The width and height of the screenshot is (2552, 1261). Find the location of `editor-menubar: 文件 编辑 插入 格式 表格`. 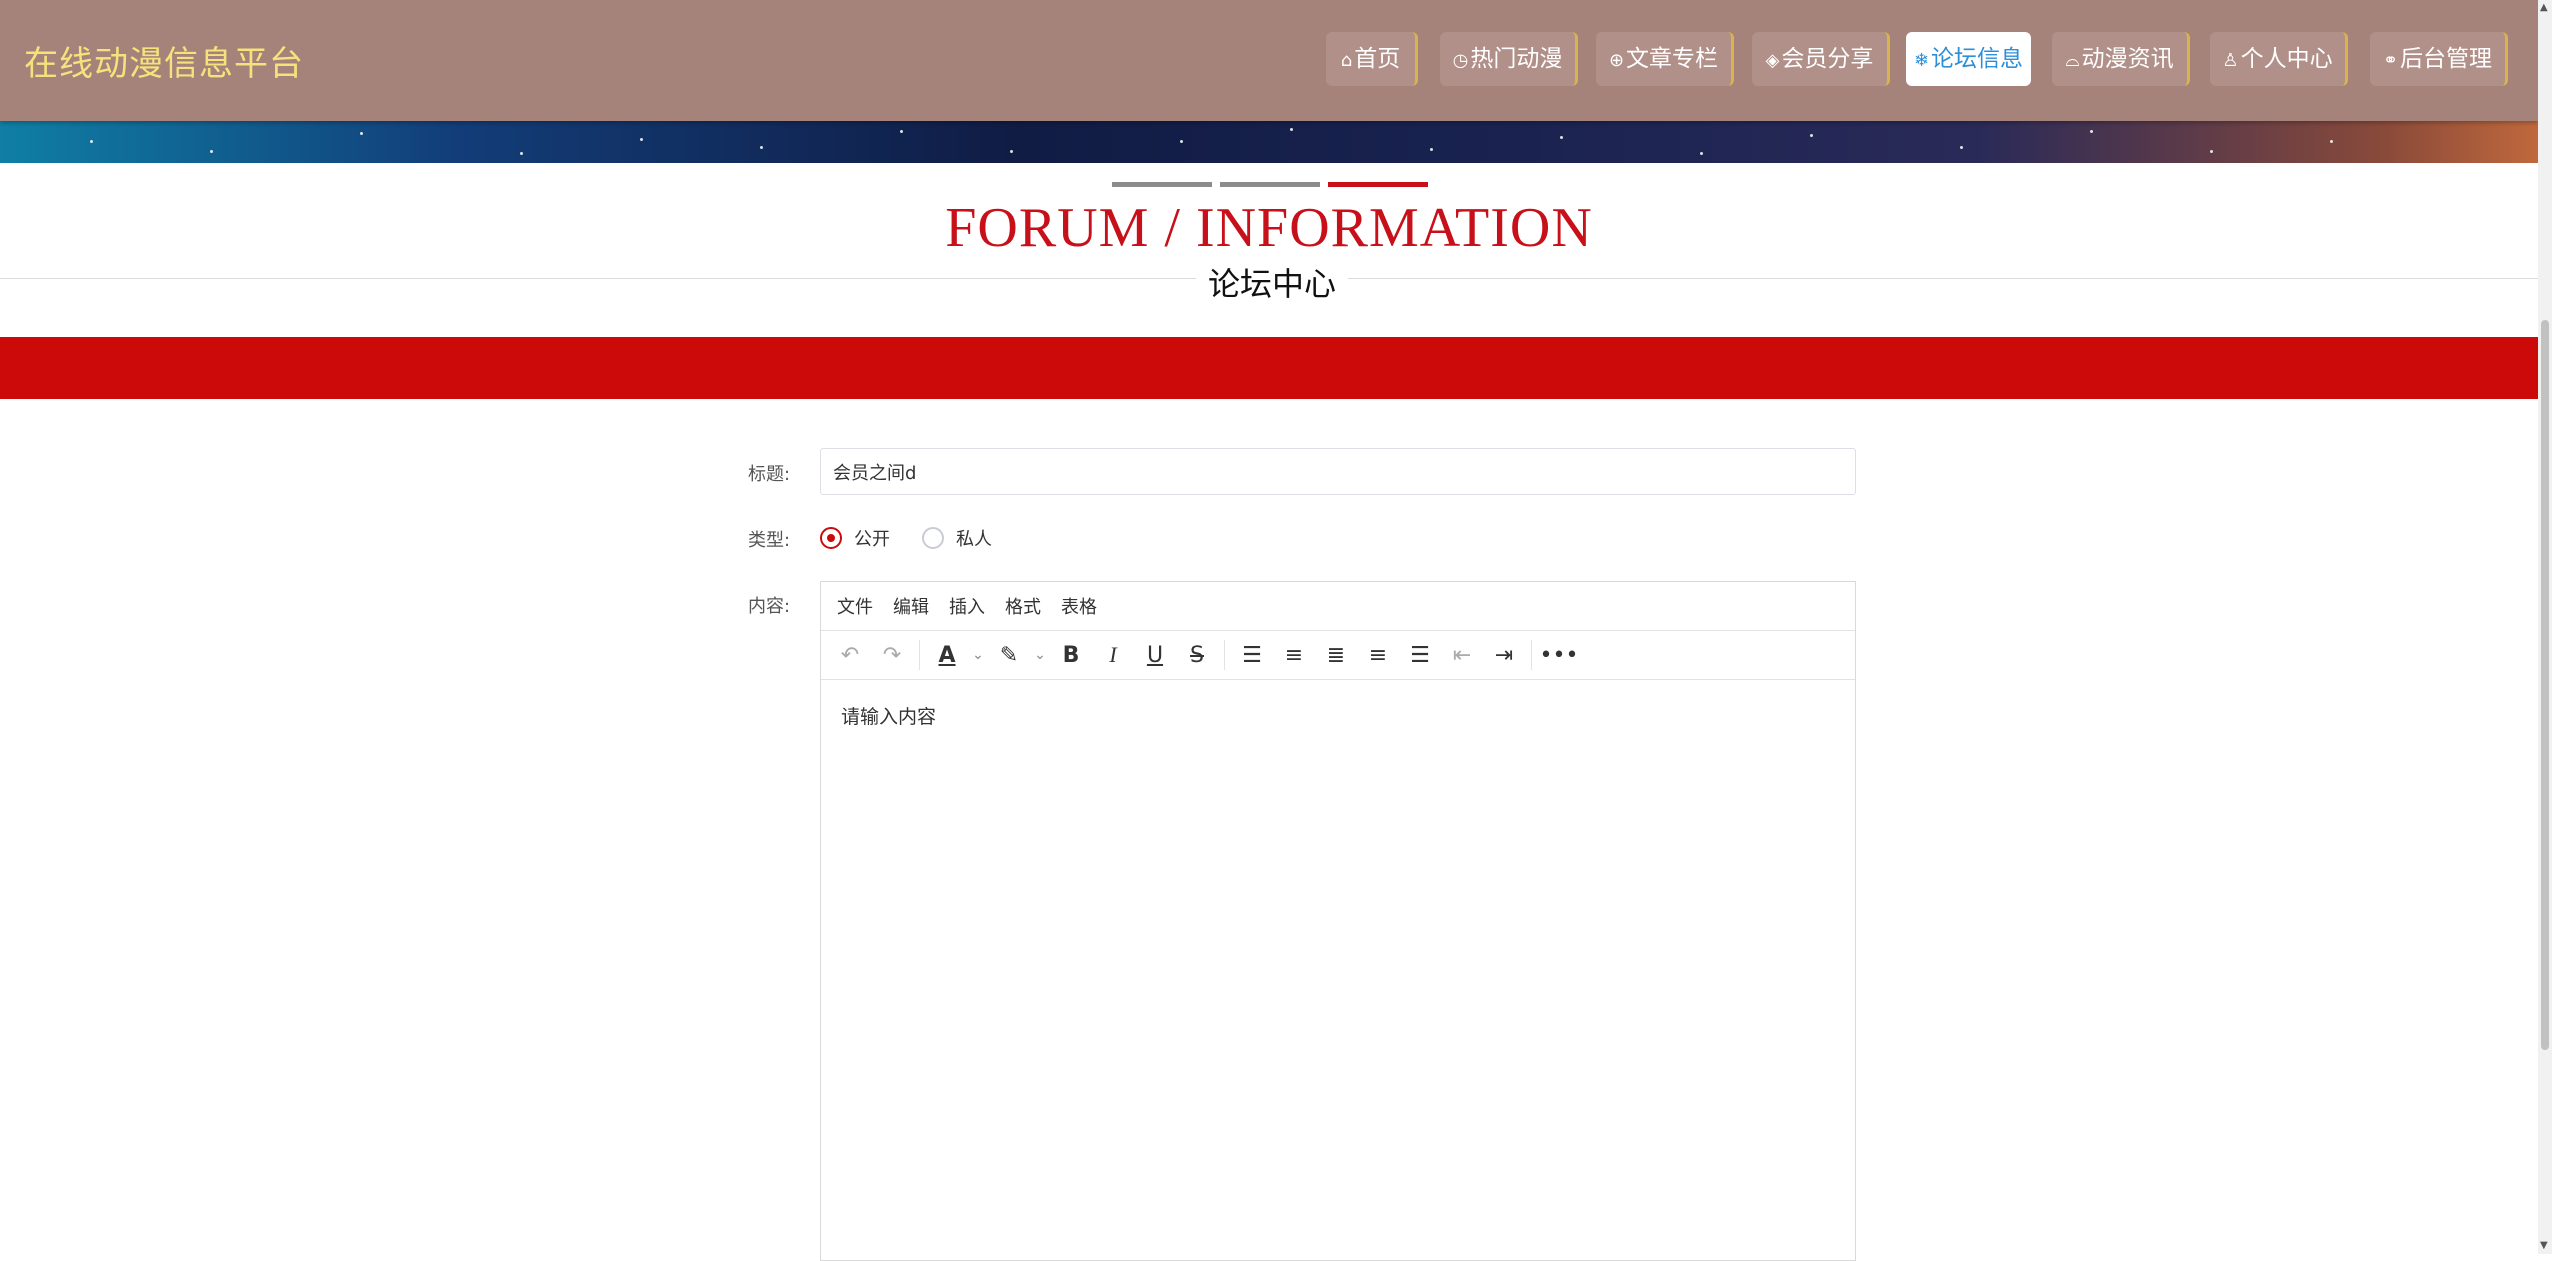

editor-menubar: 文件 编辑 插入 格式 表格 is located at coordinates (1338, 606).